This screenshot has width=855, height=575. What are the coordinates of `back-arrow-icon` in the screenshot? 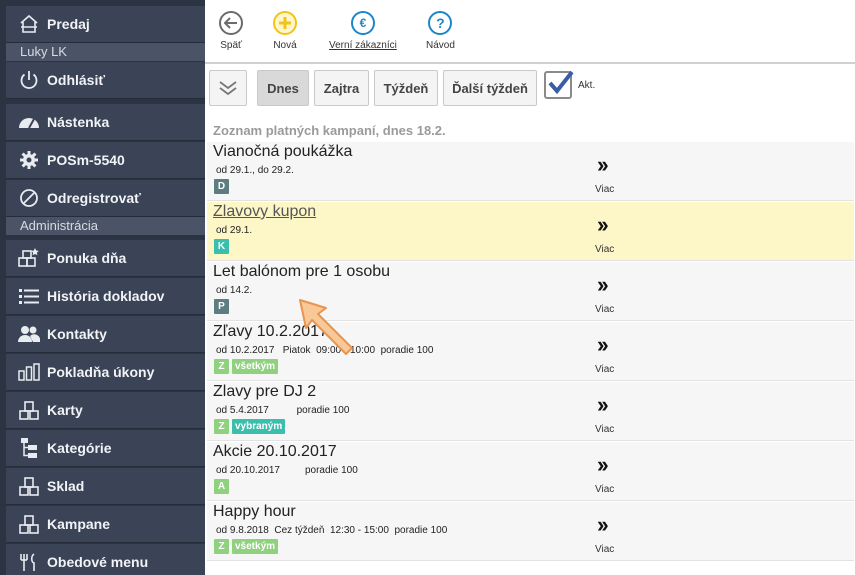 It's located at (231, 23).